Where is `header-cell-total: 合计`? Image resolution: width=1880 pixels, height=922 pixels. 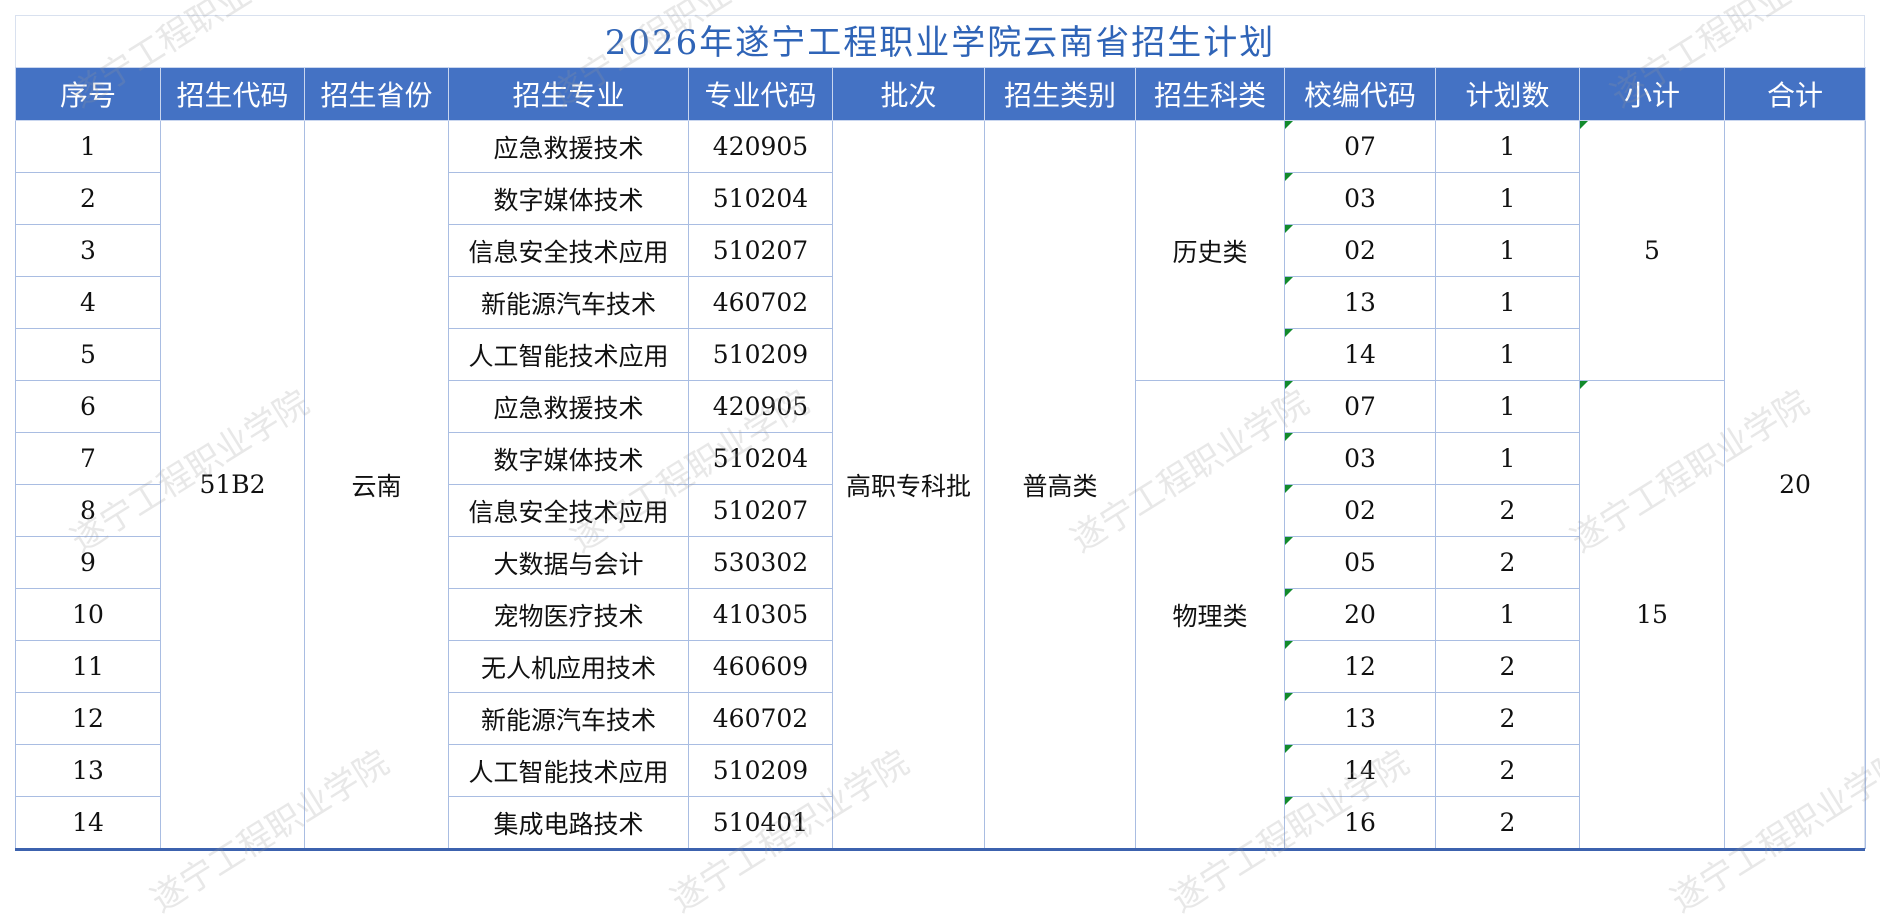 header-cell-total: 合计 is located at coordinates (1795, 94).